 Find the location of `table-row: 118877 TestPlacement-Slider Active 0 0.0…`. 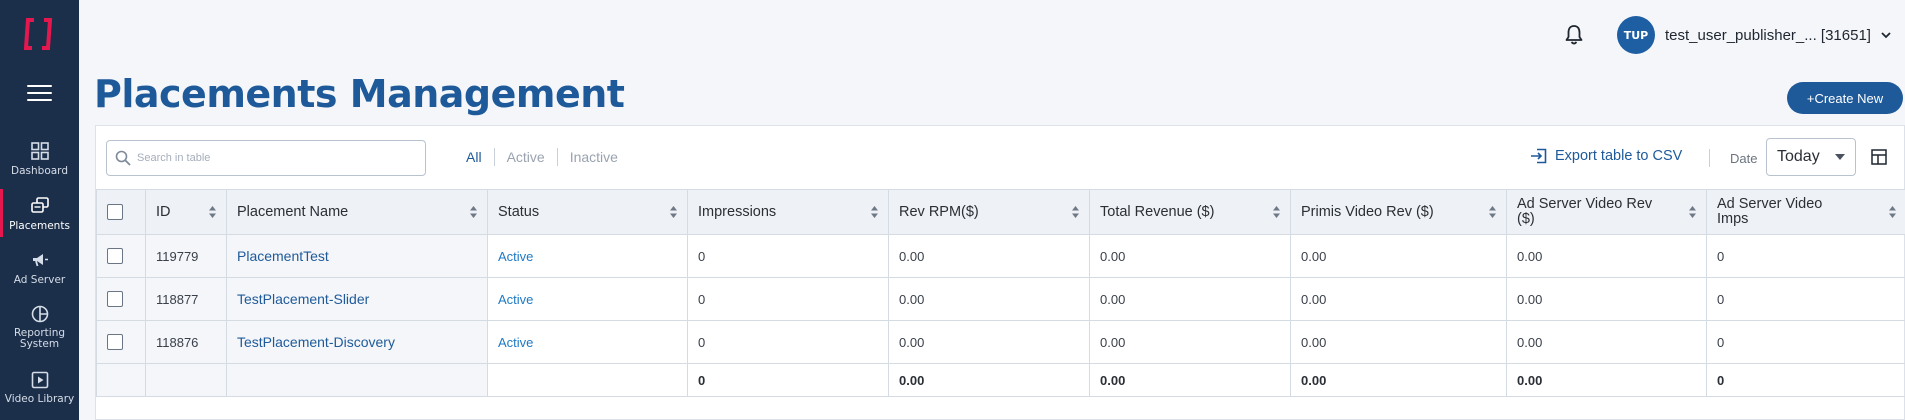

table-row: 118877 TestPlacement-Slider Active 0 0.0… is located at coordinates (1000, 299).